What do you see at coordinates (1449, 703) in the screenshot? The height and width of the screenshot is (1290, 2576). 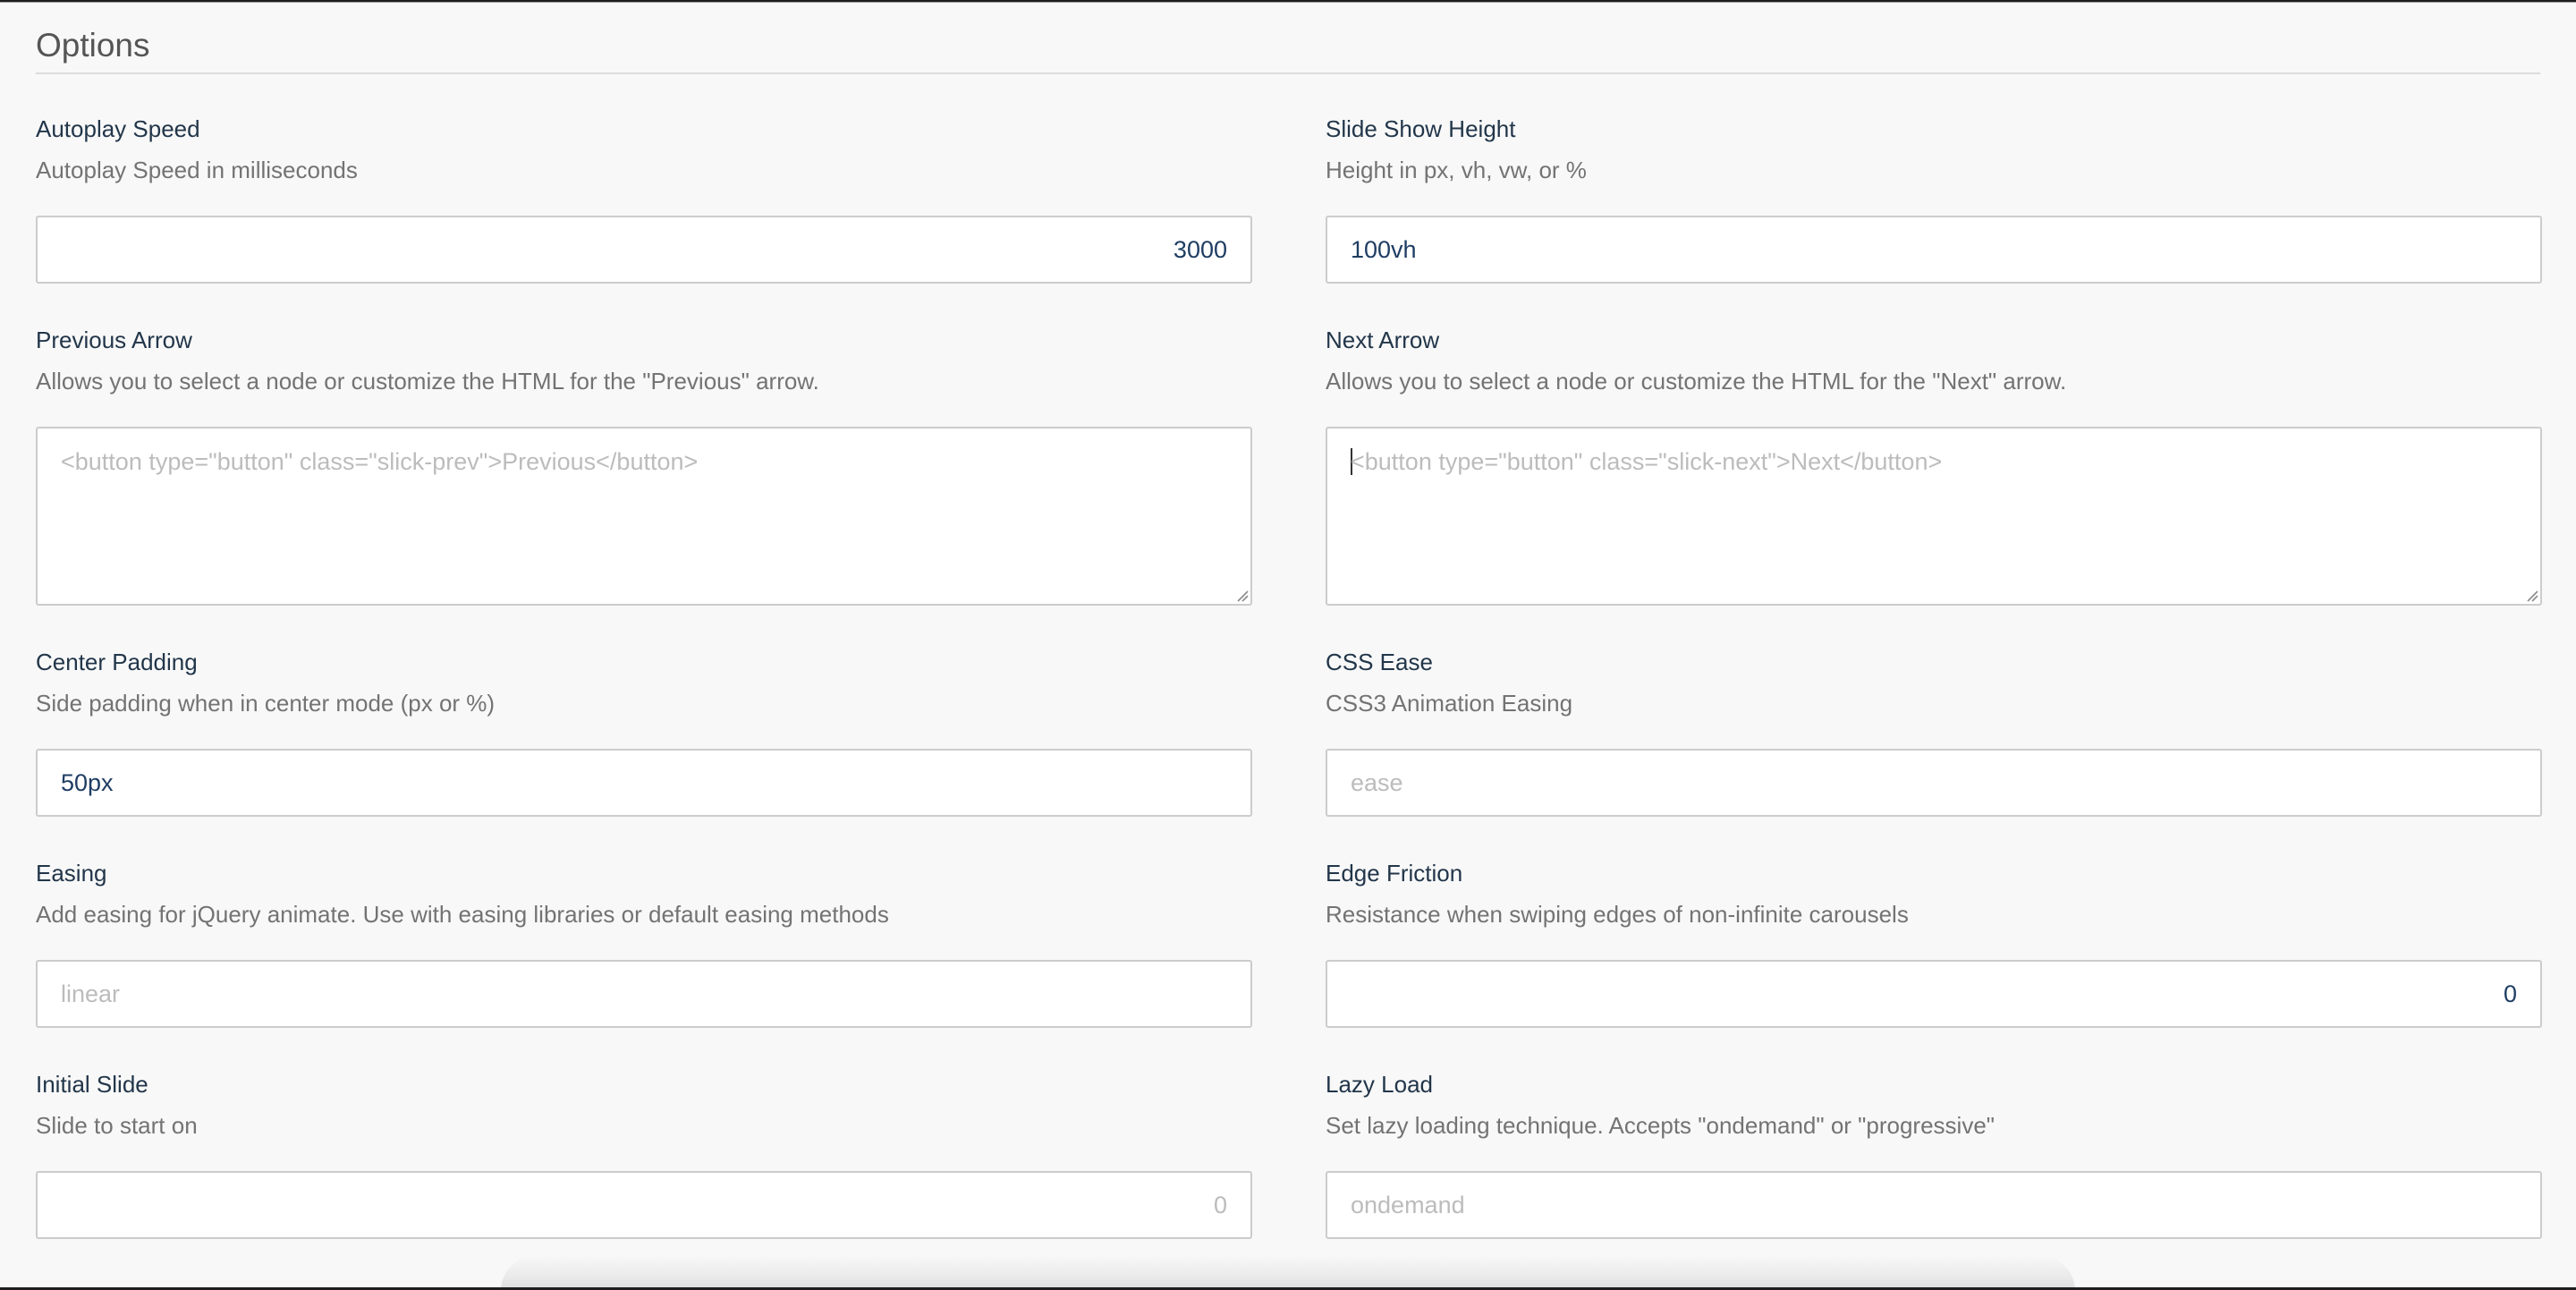 I see `css-ease-help: CSS3 Animation Easing` at bounding box center [1449, 703].